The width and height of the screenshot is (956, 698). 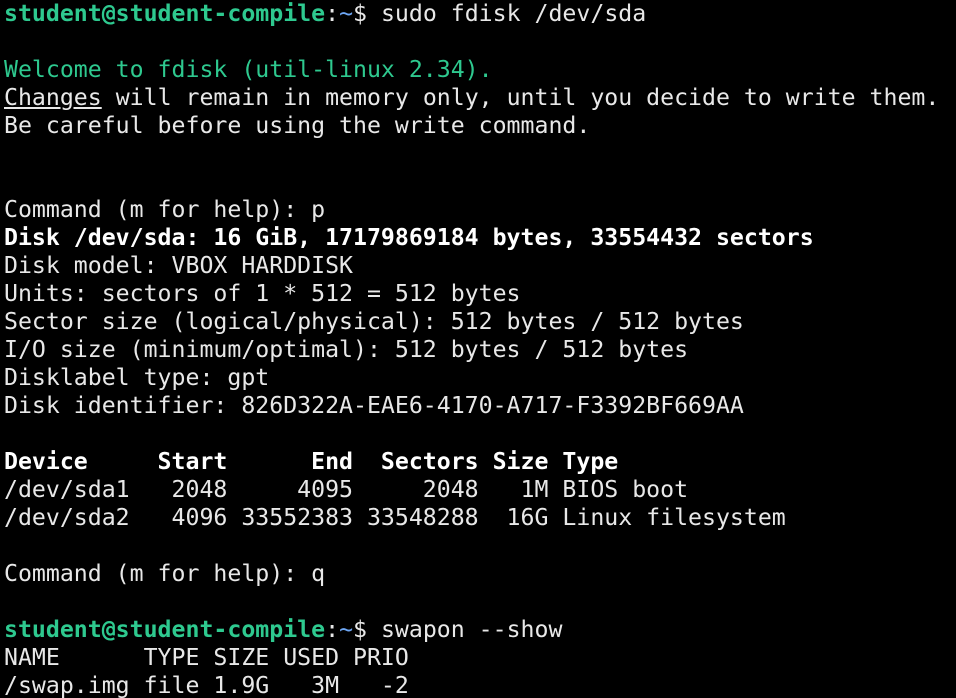 I want to click on partition-table-header: Device Start End Sectors Size Type, so click(x=311, y=461).